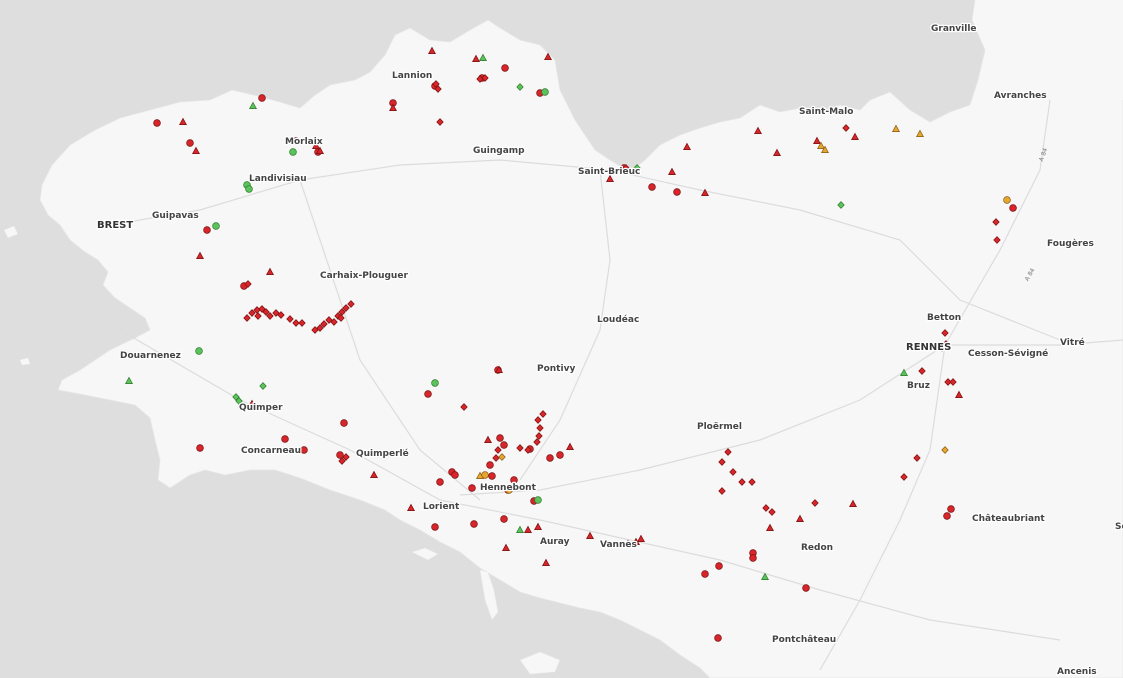 The height and width of the screenshot is (678, 1123). I want to click on place-label: Hennebont, so click(508, 488).